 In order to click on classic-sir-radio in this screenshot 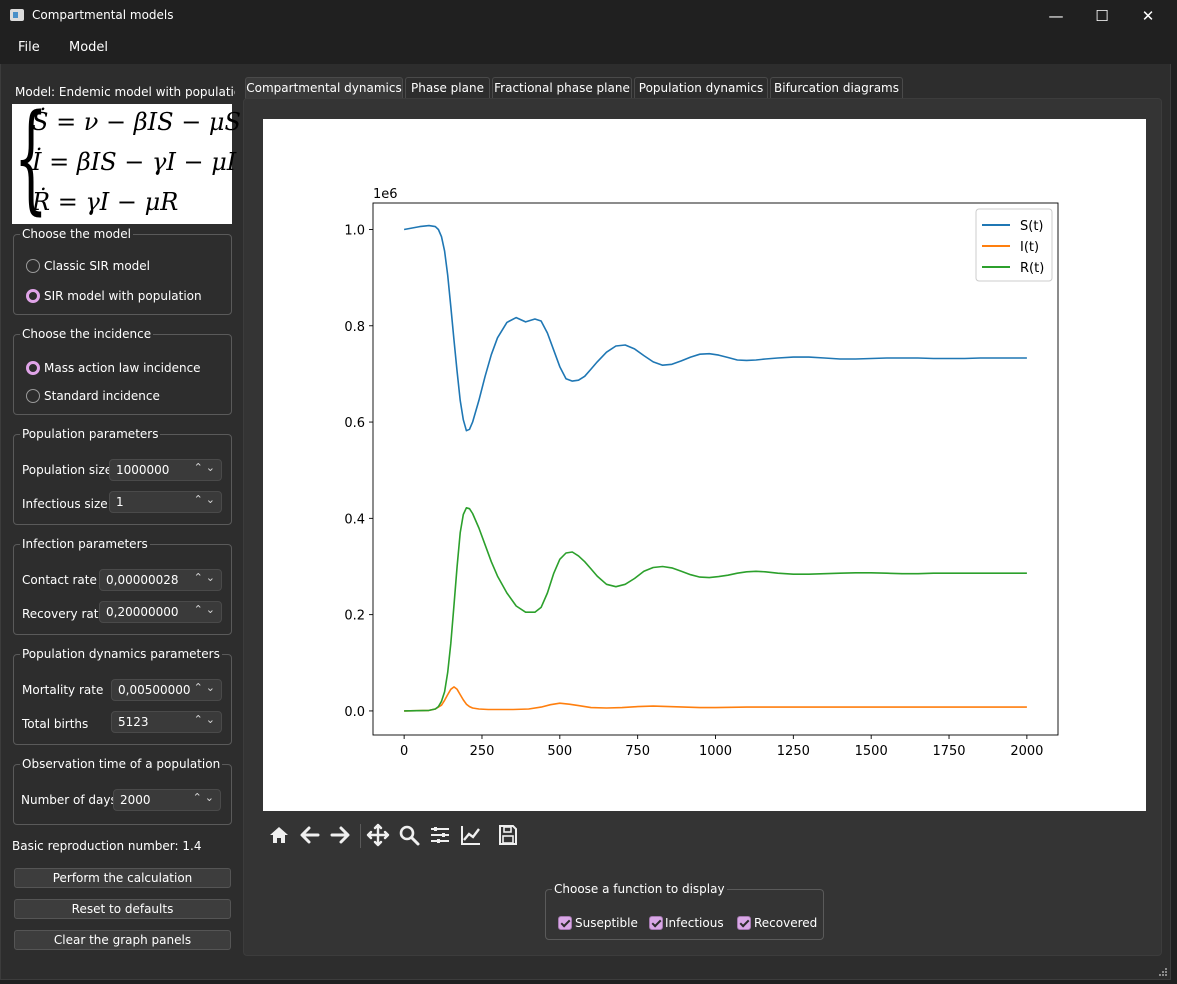, I will do `click(33, 266)`.